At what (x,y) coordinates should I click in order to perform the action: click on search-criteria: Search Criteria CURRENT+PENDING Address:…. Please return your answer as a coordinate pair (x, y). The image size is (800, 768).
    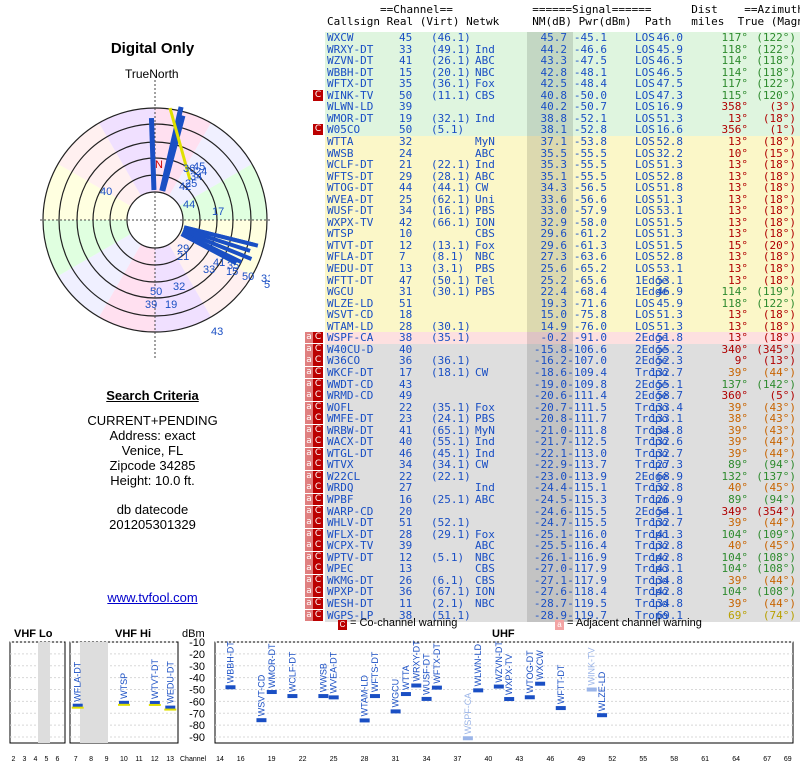
    Looking at the image, I should click on (152, 460).